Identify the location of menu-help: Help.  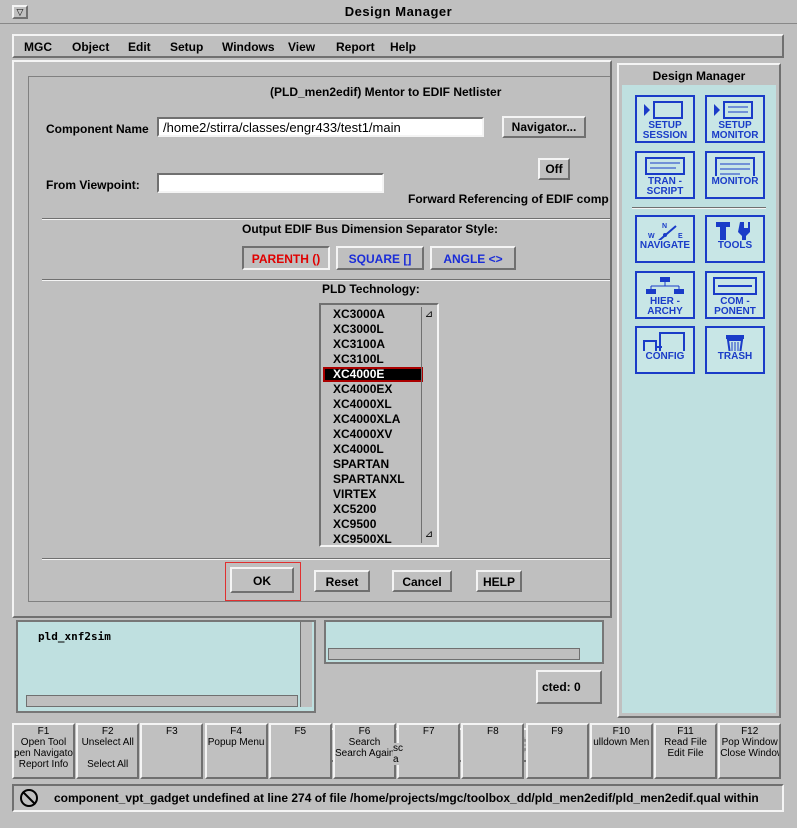
(403, 47).